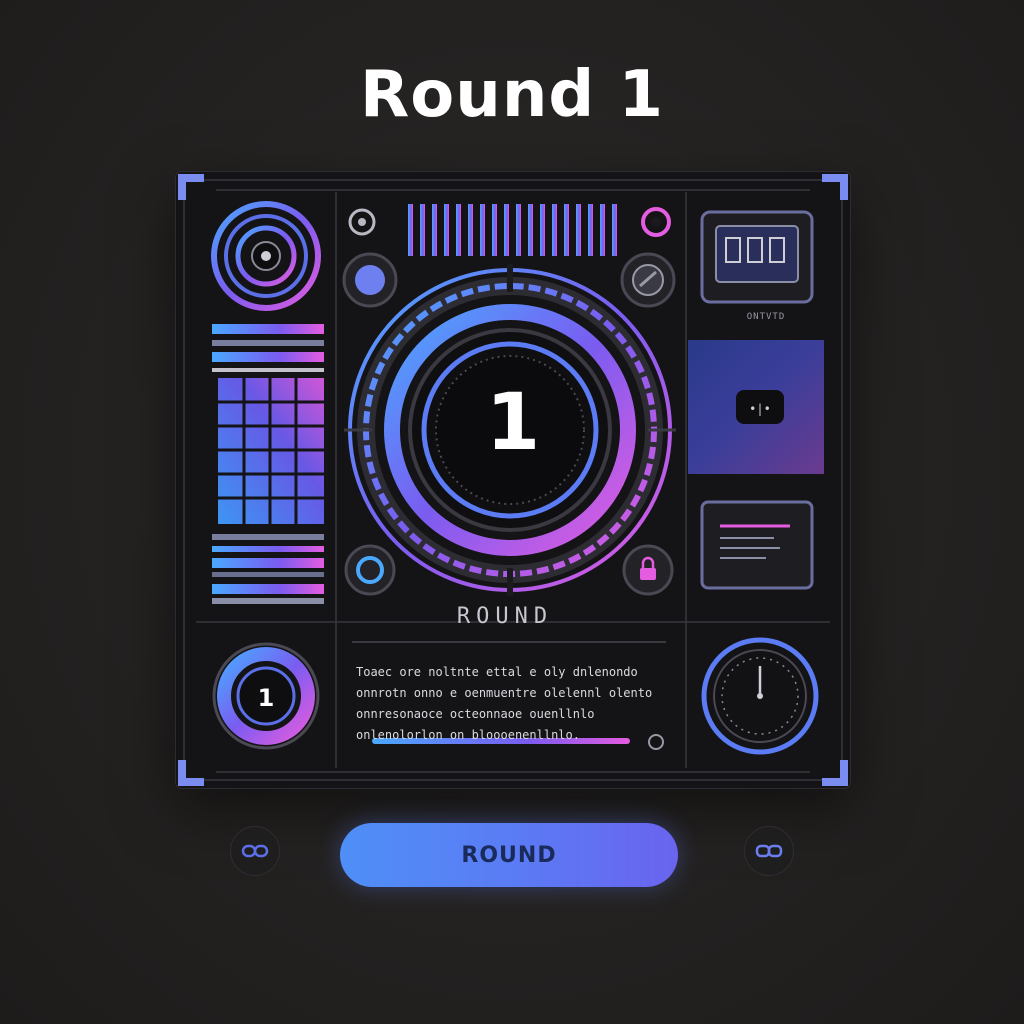 The width and height of the screenshot is (1024, 1024). Describe the element at coordinates (512, 230) in the screenshot. I see `top-equalizer` at that location.